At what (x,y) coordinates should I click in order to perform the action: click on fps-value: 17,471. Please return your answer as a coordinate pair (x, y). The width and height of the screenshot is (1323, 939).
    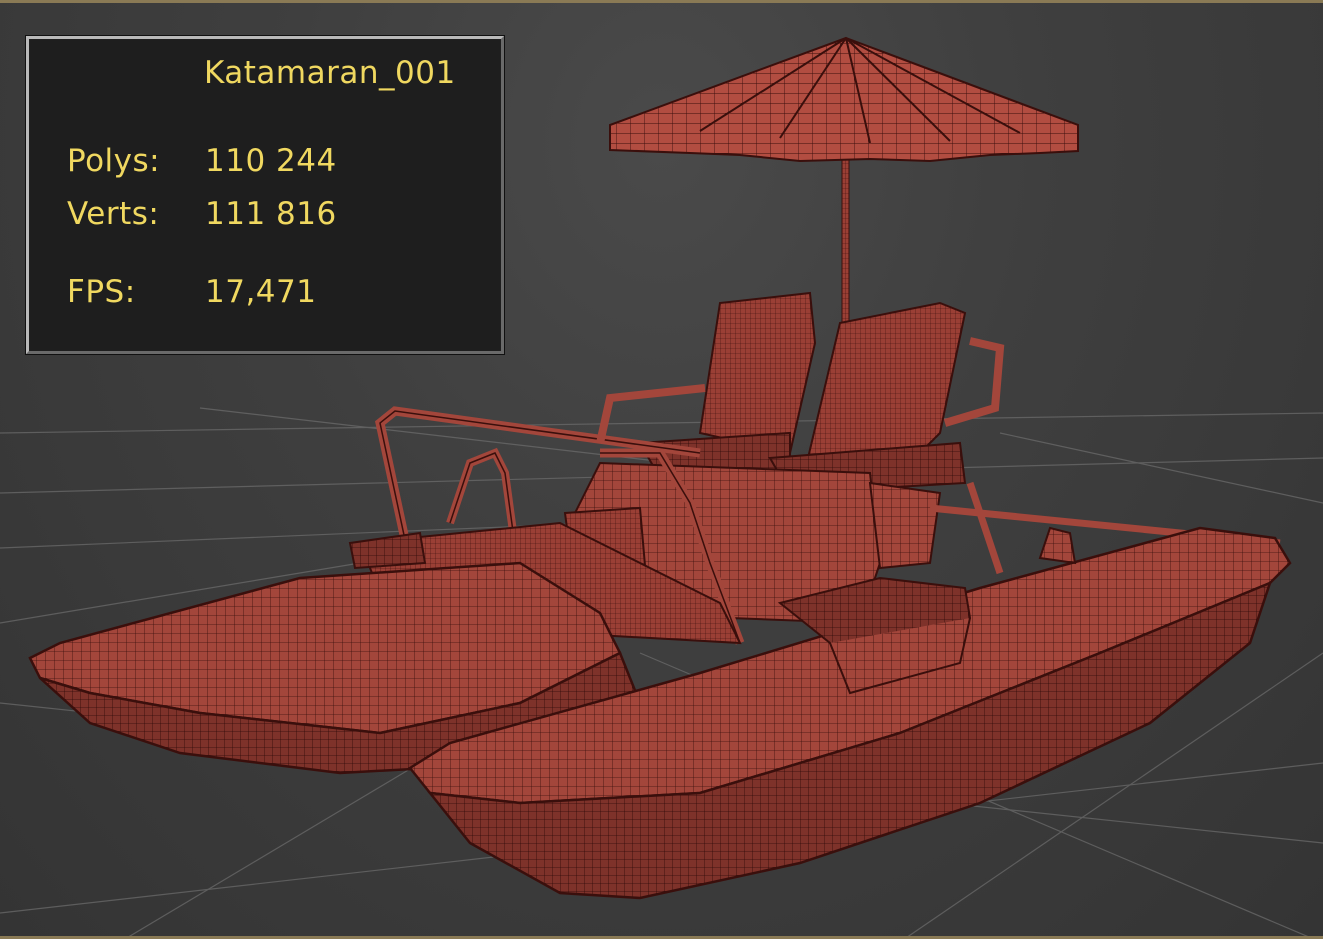
    Looking at the image, I should click on (261, 292).